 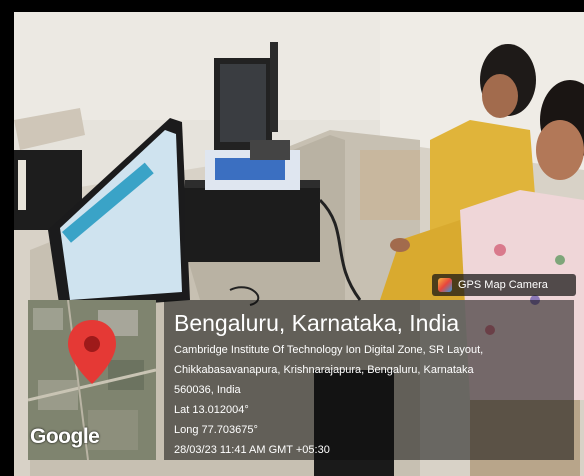 What do you see at coordinates (65, 436) in the screenshot?
I see `google-watermark: Google` at bounding box center [65, 436].